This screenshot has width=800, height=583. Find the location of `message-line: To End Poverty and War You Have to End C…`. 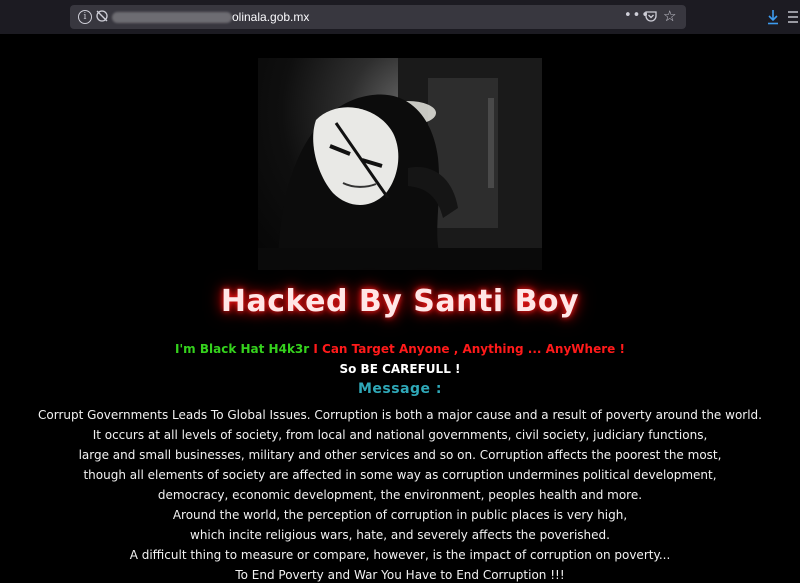

message-line: To End Poverty and War You Have to End C… is located at coordinates (400, 575).